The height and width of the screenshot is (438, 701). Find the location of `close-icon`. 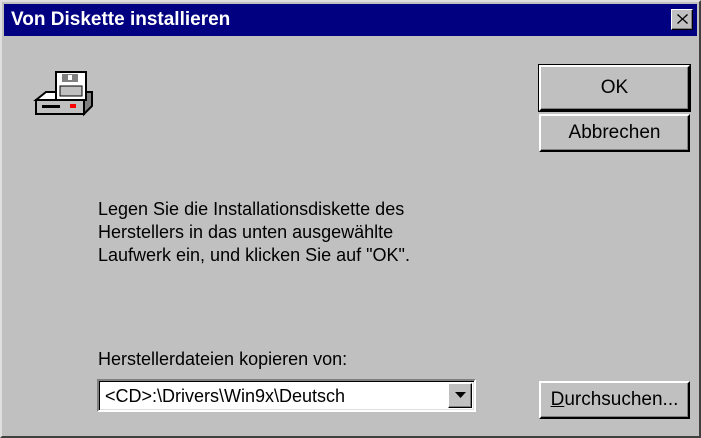

close-icon is located at coordinates (682, 19).